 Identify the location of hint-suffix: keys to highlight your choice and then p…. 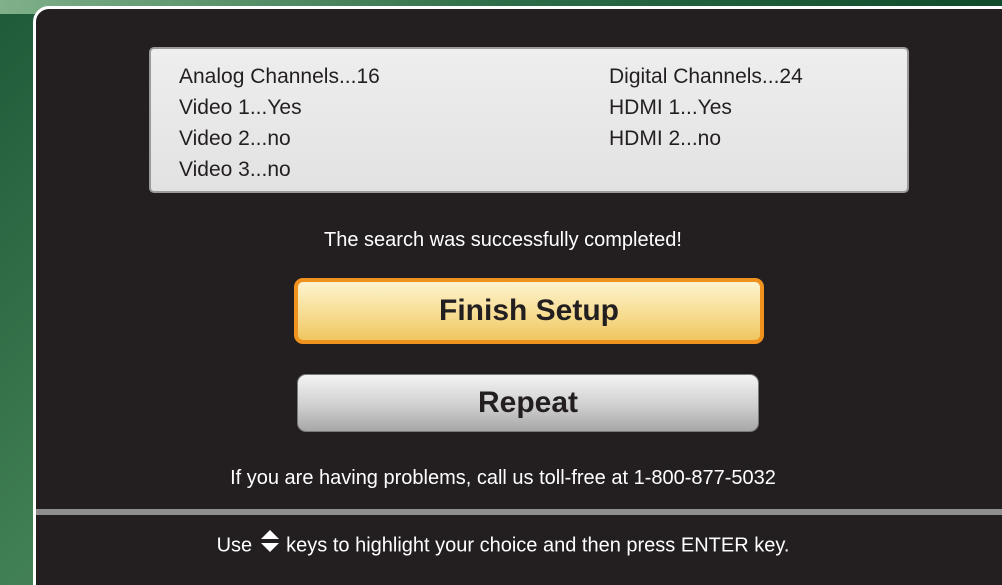
(538, 545).